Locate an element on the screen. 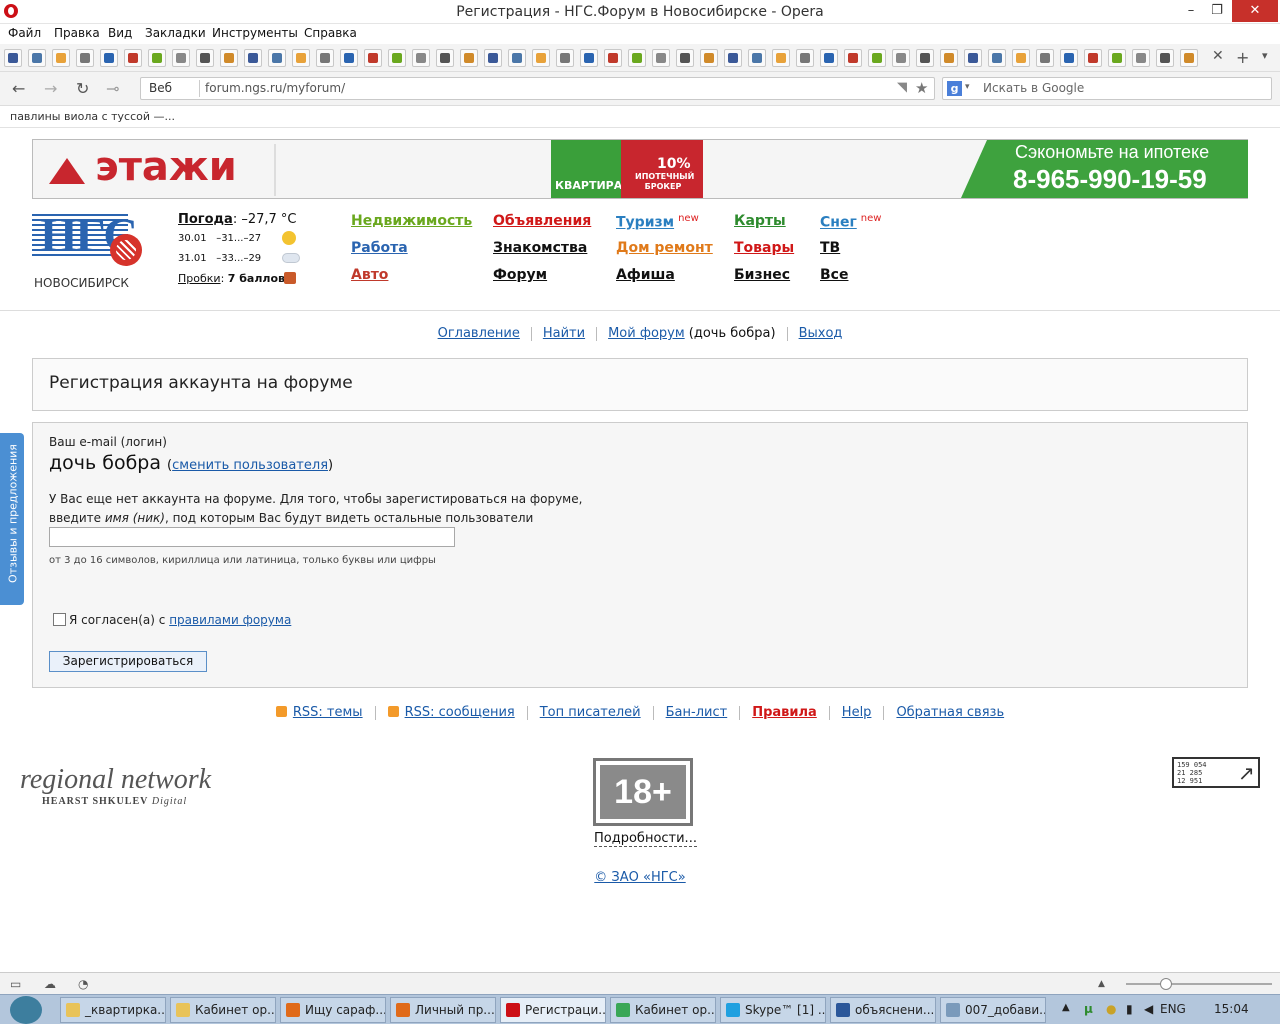 The width and height of the screenshot is (1280, 1025). zoom-slider is located at coordinates (1199, 984).